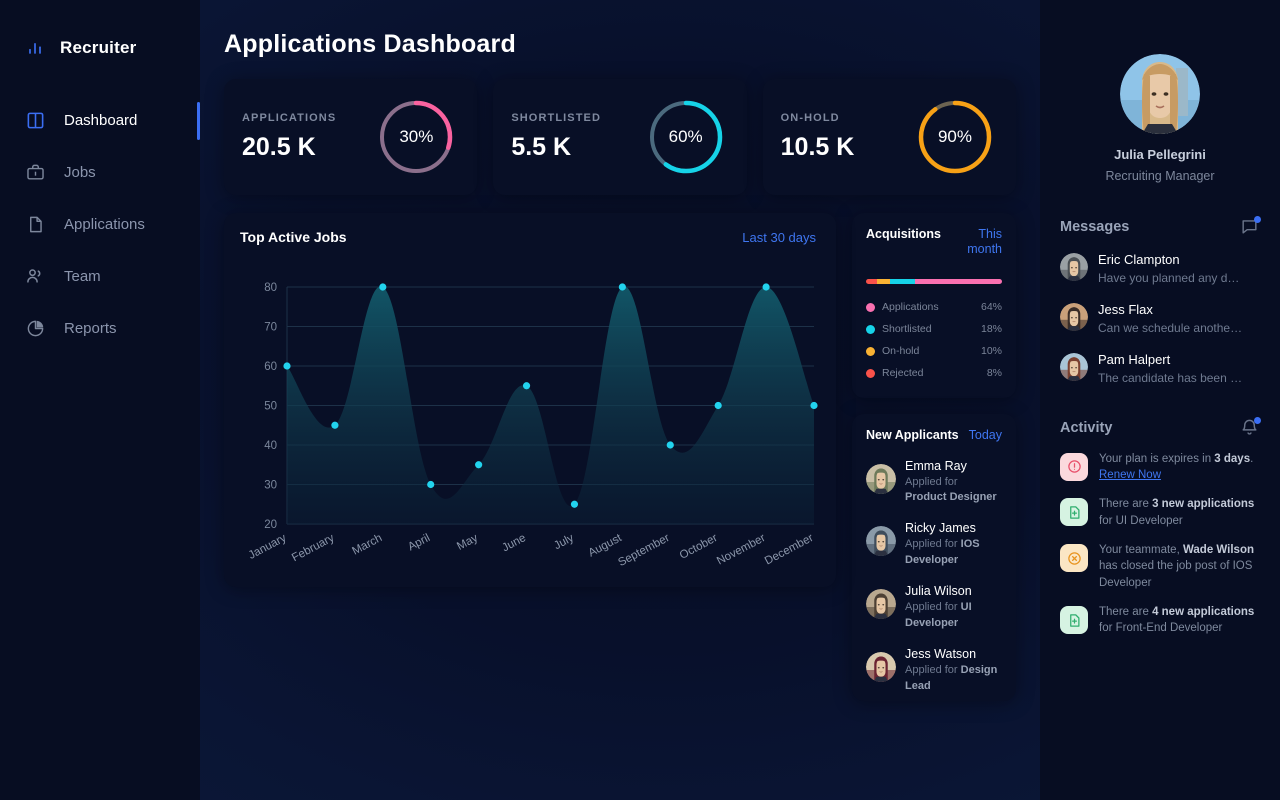 The width and height of the screenshot is (1280, 800). Describe the element at coordinates (779, 237) in the screenshot. I see `chart-range-selector: Last 30 days` at that location.